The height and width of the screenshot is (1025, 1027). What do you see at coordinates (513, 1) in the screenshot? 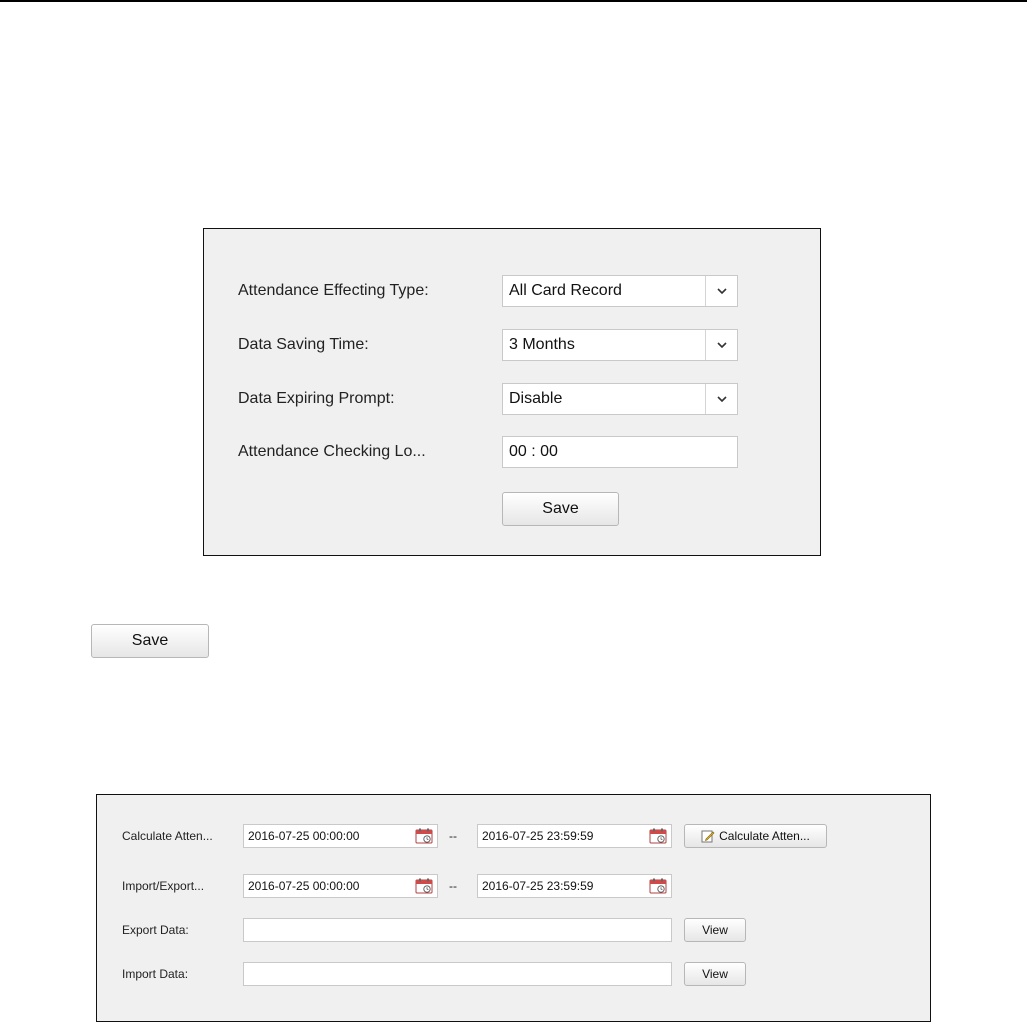
I see `top-divider` at bounding box center [513, 1].